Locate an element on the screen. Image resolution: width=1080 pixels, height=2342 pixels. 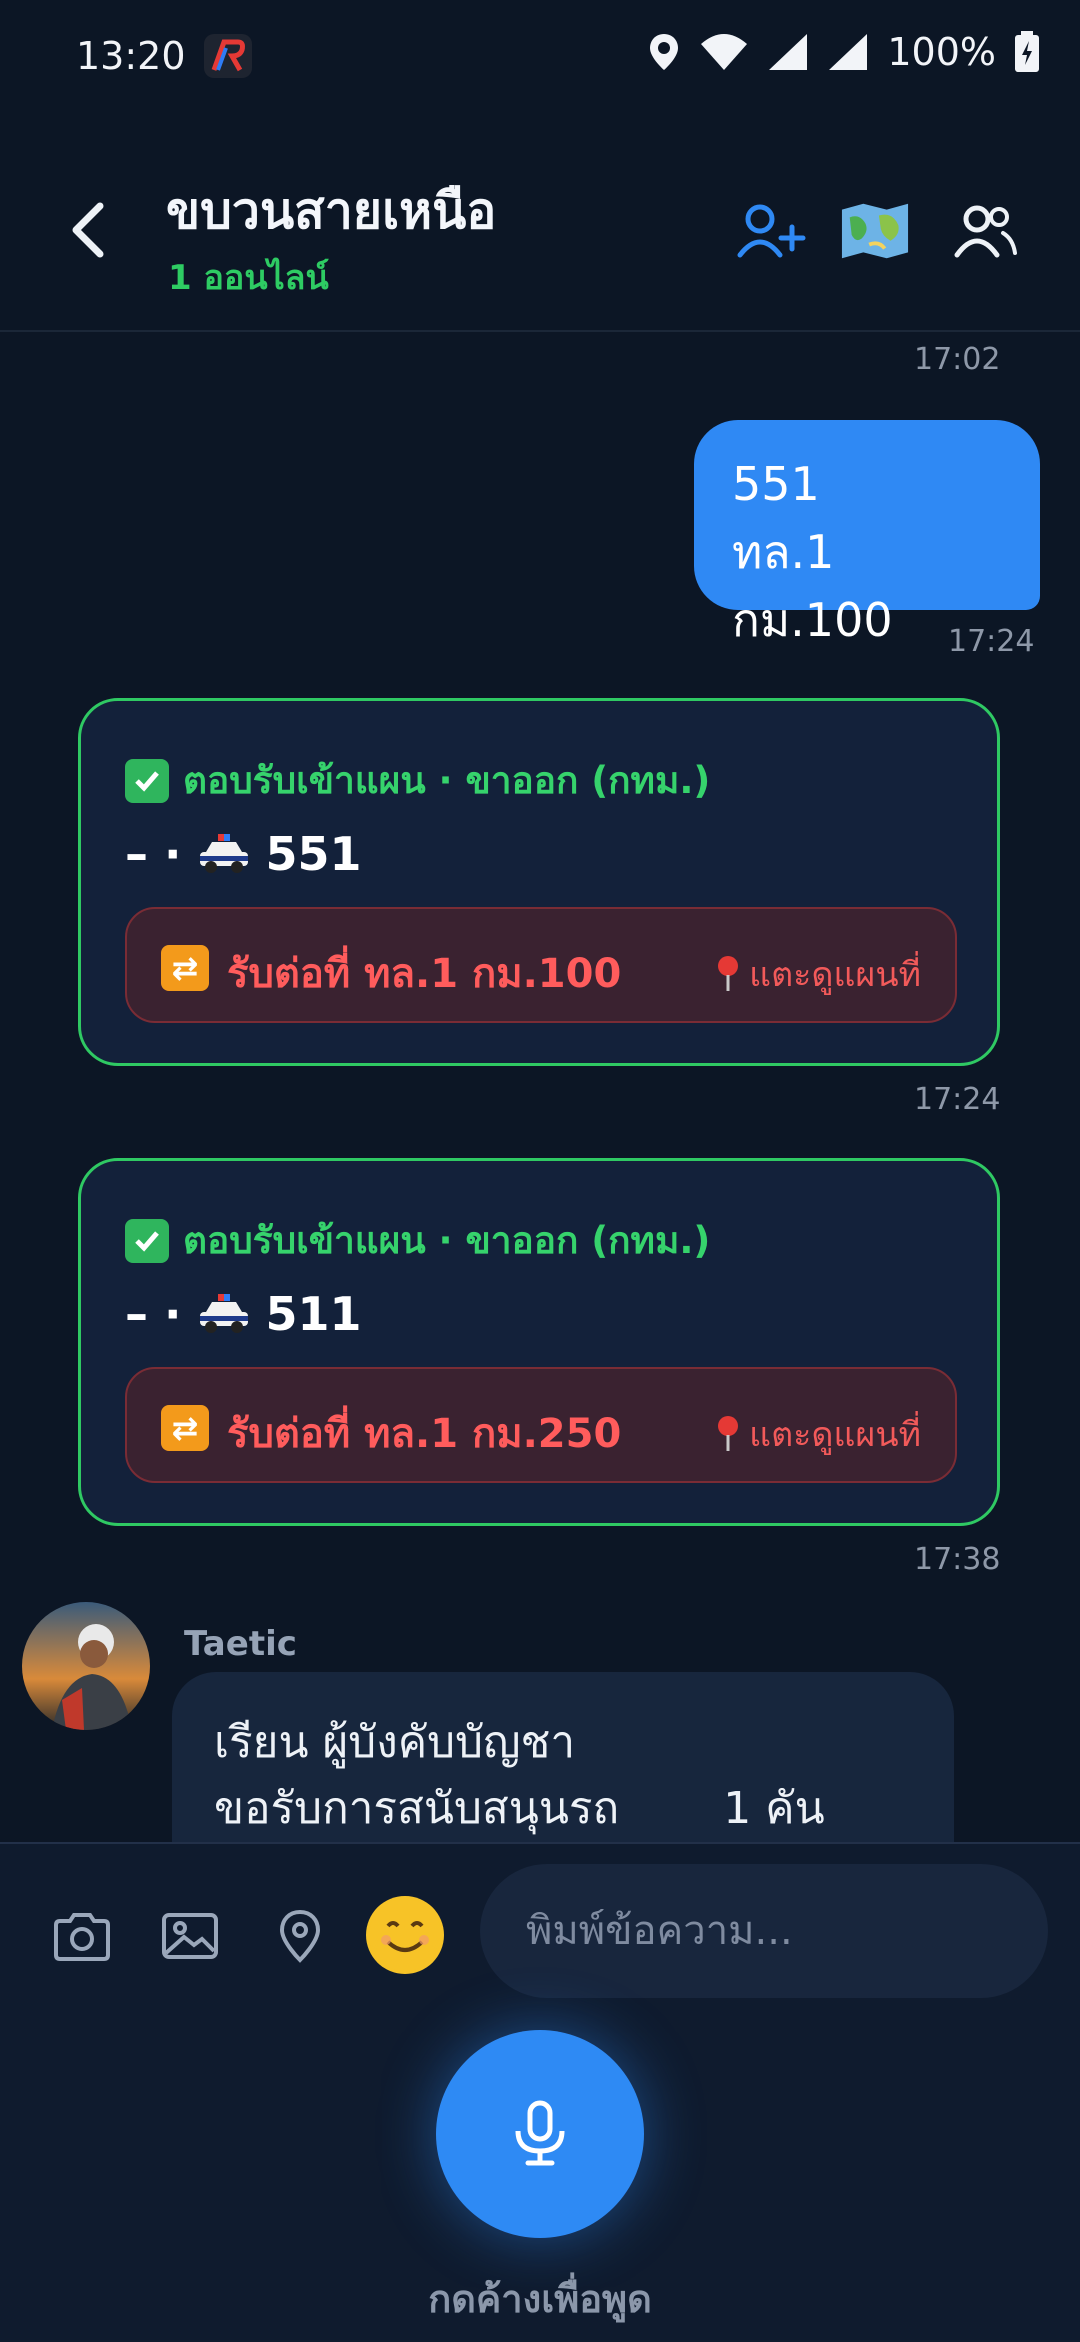
add-member-button is located at coordinates (771, 231).